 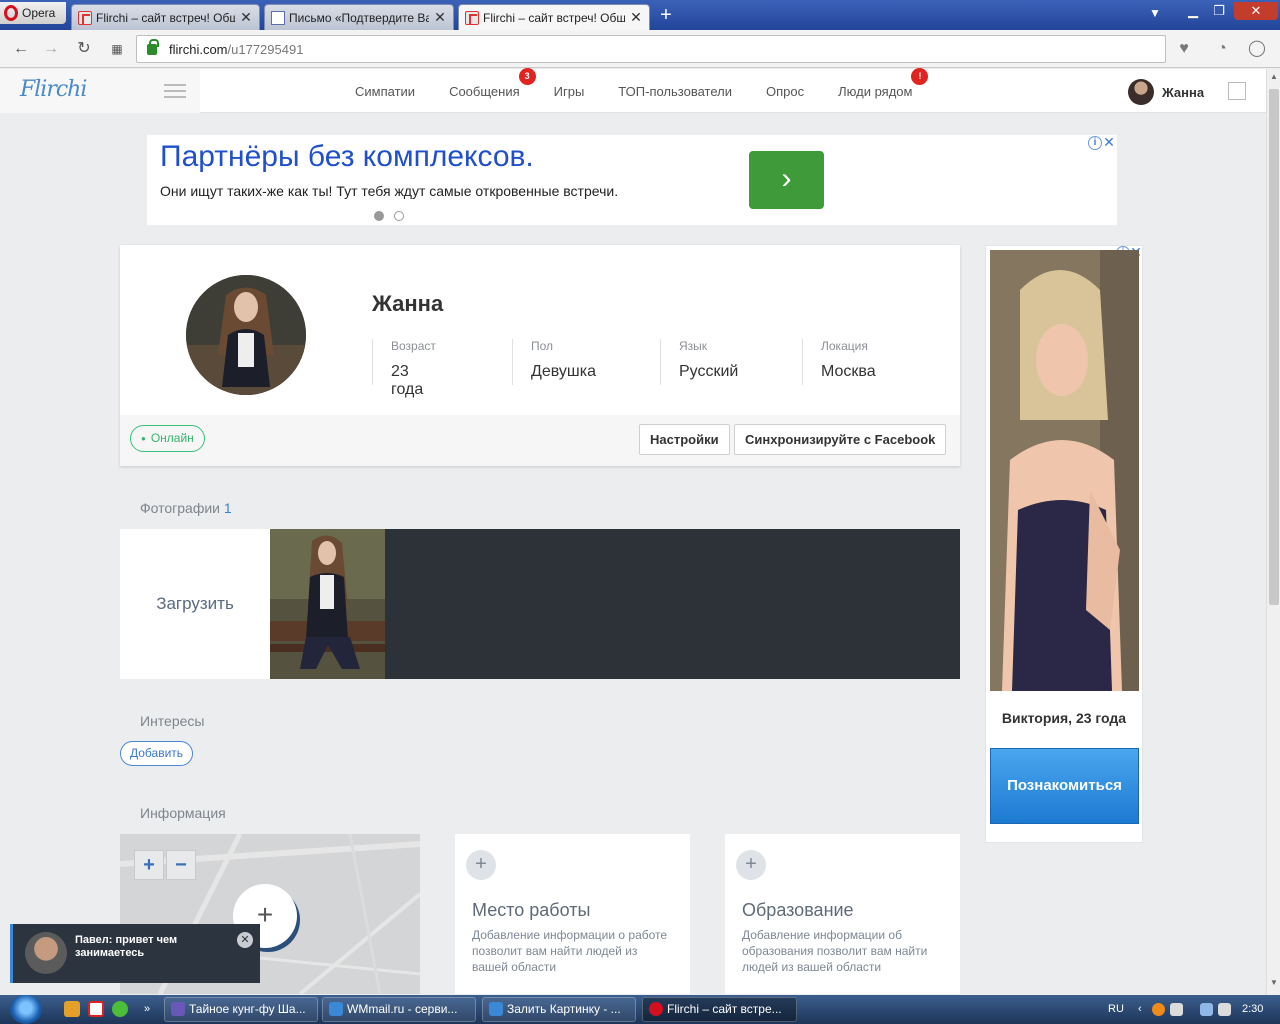 What do you see at coordinates (96, 1009) in the screenshot?
I see `yandex-icon` at bounding box center [96, 1009].